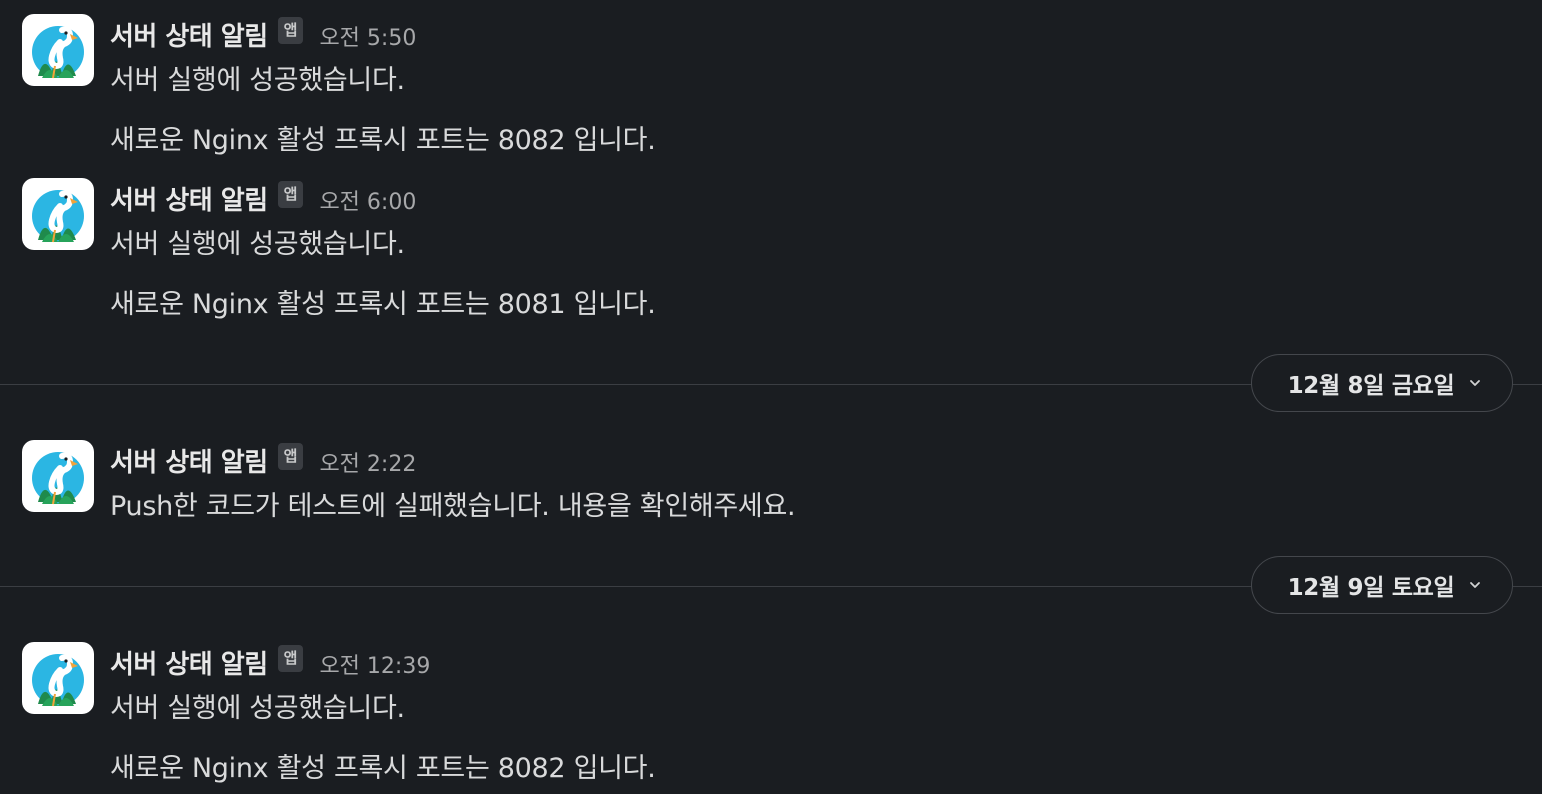  What do you see at coordinates (367, 462) in the screenshot?
I see `message-timestamp: 오전 2:22` at bounding box center [367, 462].